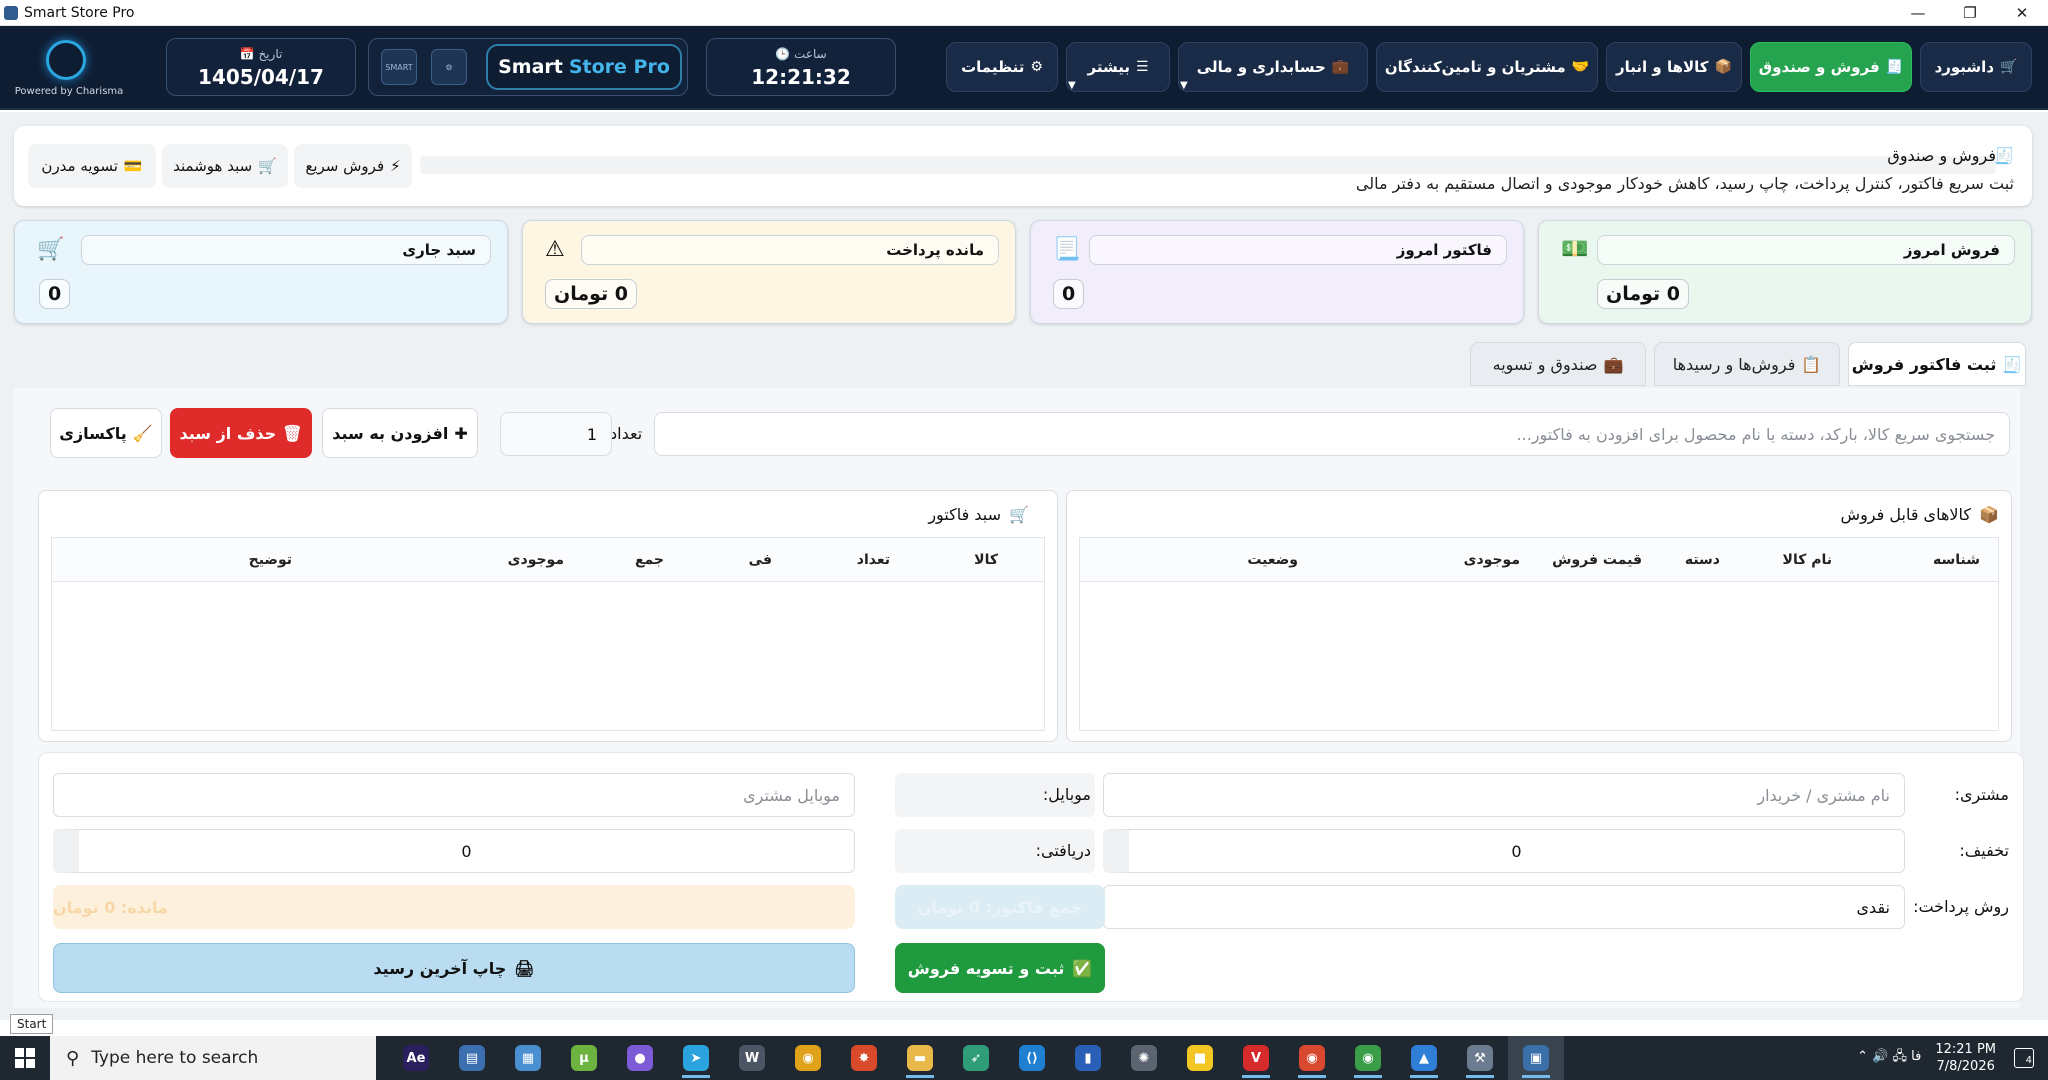 This screenshot has width=2048, height=1080. I want to click on taskbar-search-placeholder: Type here to search, so click(175, 1058).